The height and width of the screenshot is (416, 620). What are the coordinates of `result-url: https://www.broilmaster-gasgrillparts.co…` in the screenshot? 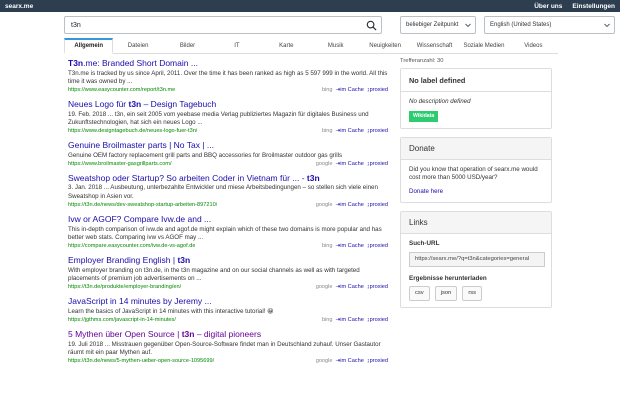 It's located at (120, 164).